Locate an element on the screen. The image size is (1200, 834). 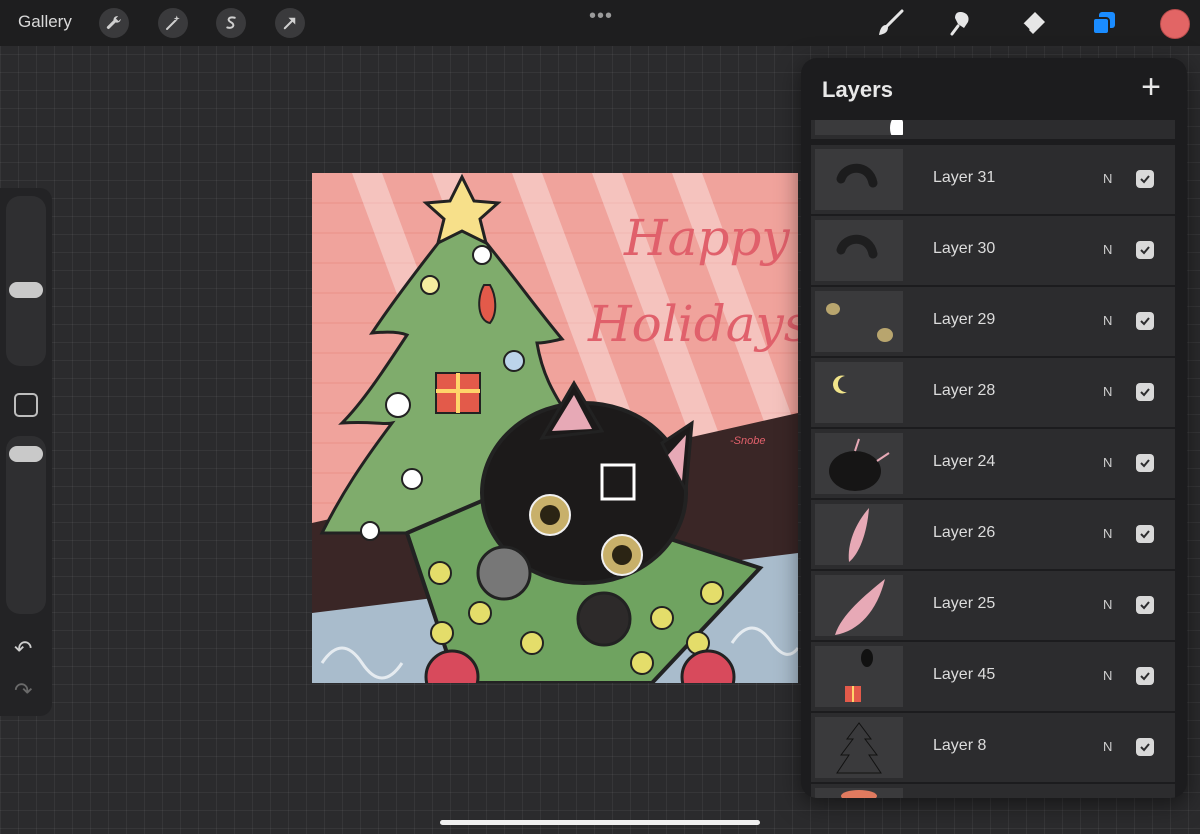
layer-row: Layer 30 N is located at coordinates (993, 250).